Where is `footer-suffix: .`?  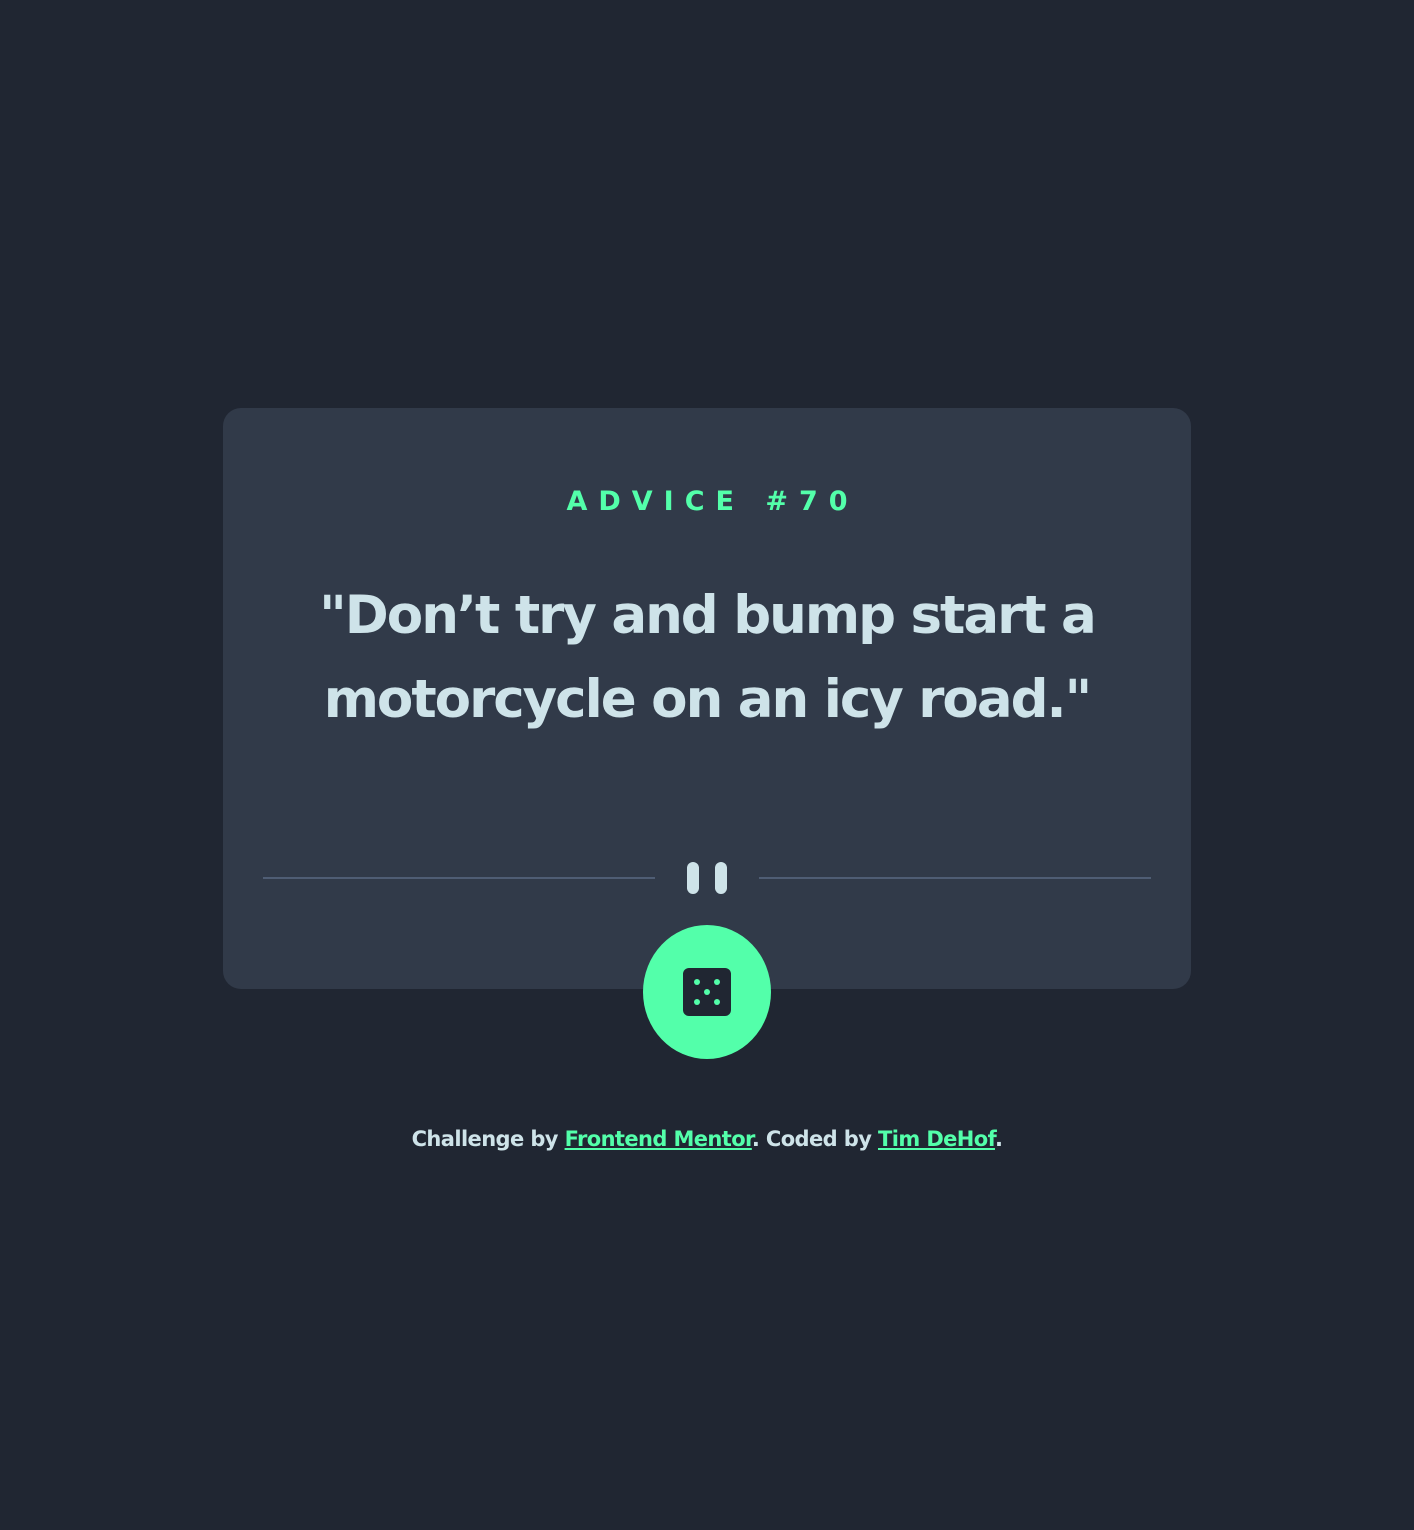 footer-suffix: . is located at coordinates (998, 1139).